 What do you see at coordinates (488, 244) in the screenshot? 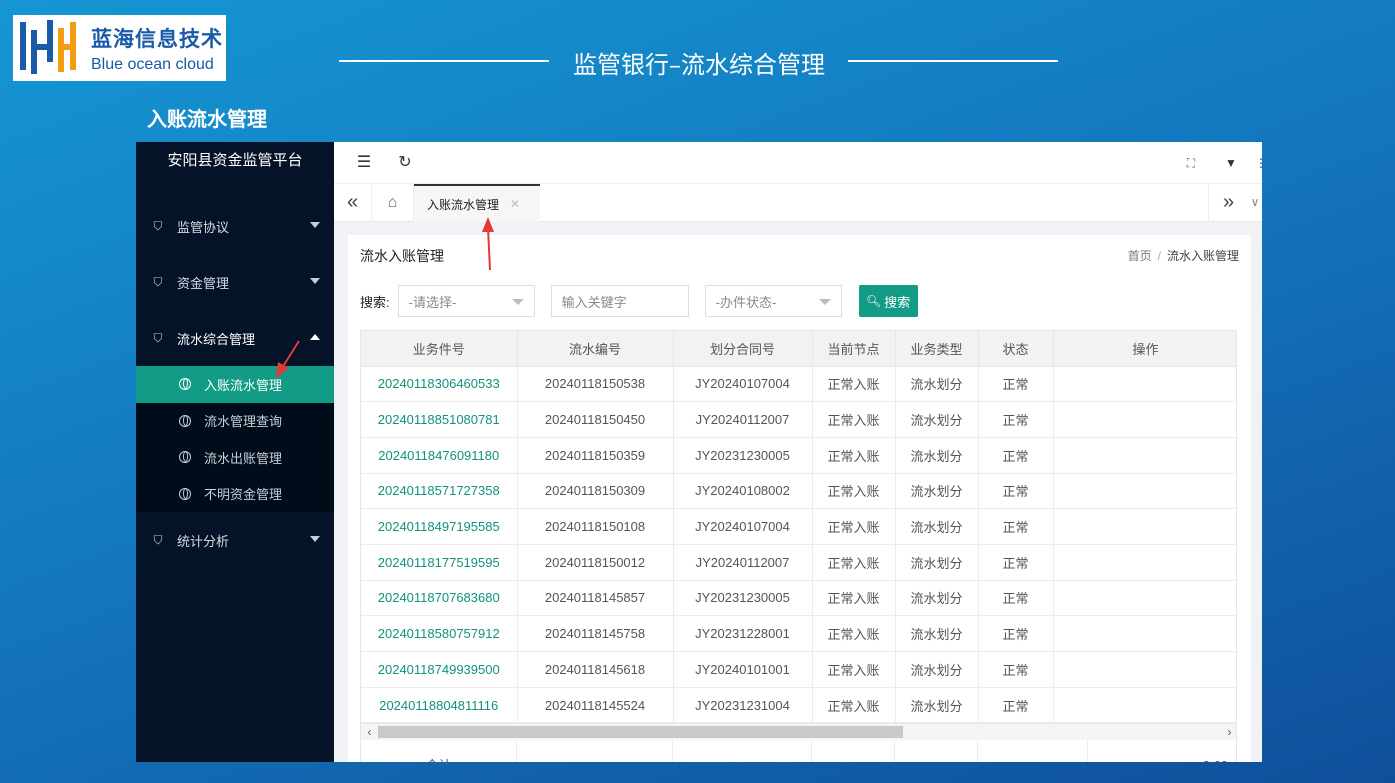
I see `arrow-to-tab` at bounding box center [488, 244].